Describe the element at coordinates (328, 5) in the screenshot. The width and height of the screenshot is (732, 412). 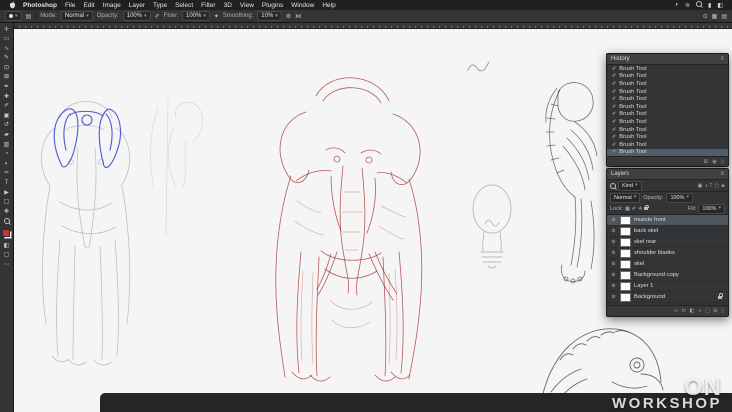
I see `menu-help: Help` at that location.